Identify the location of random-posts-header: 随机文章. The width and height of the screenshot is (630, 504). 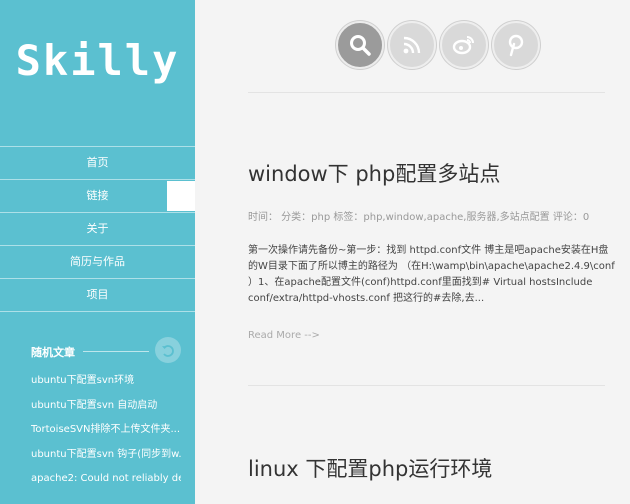
(106, 351).